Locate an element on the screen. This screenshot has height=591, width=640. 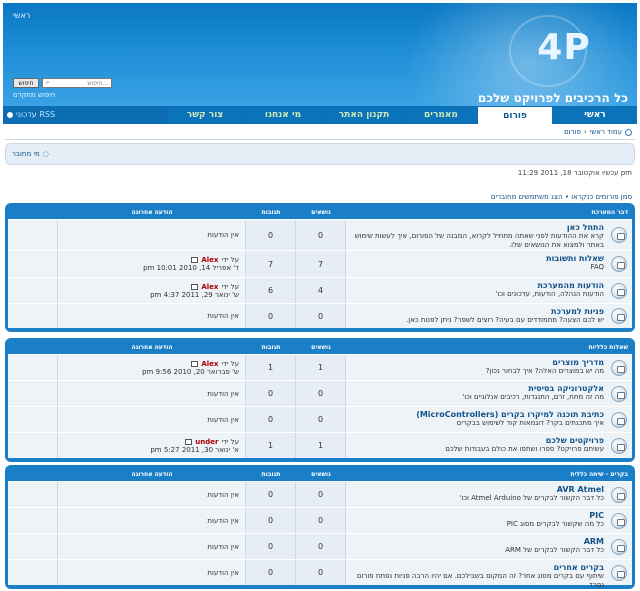
forum-title-link: אלקטרוניקה בסיסית is located at coordinates (477, 388).